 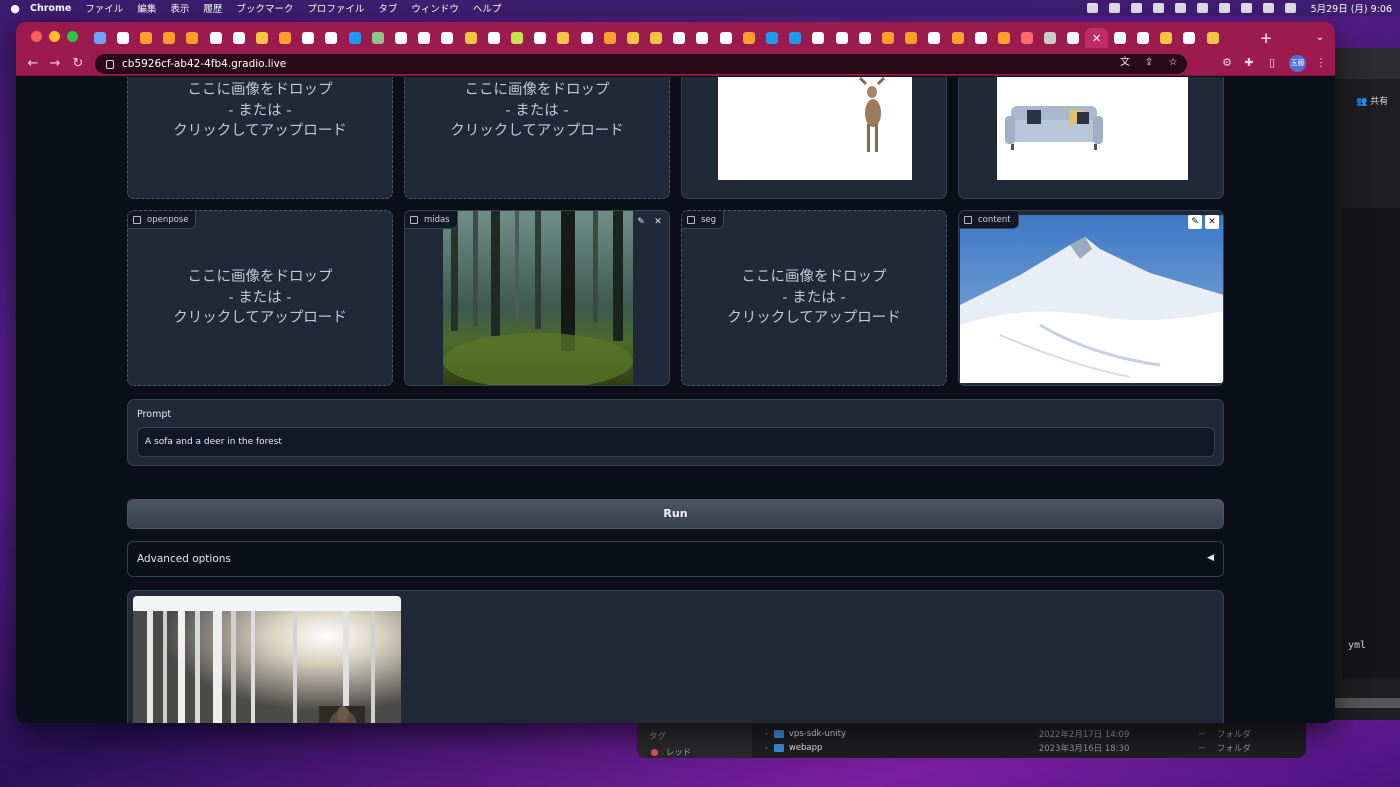 I want to click on browser-tab-active: ✕, so click(x=1097, y=38).